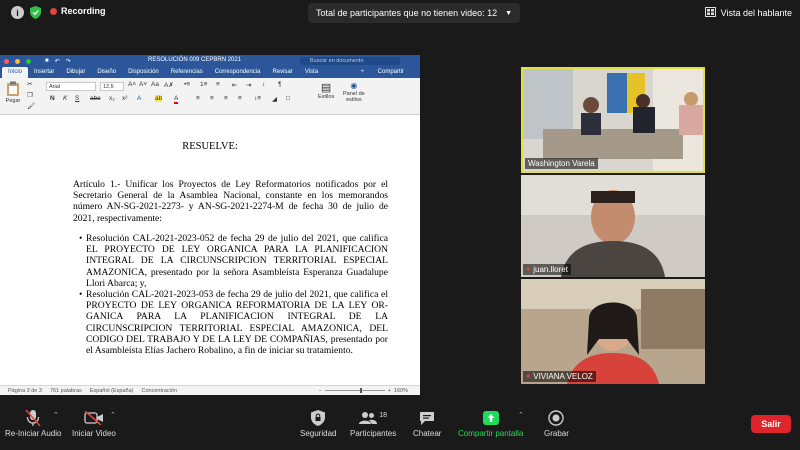 The width and height of the screenshot is (800, 450). I want to click on video-options-chevron-icon: ⌃, so click(113, 415).